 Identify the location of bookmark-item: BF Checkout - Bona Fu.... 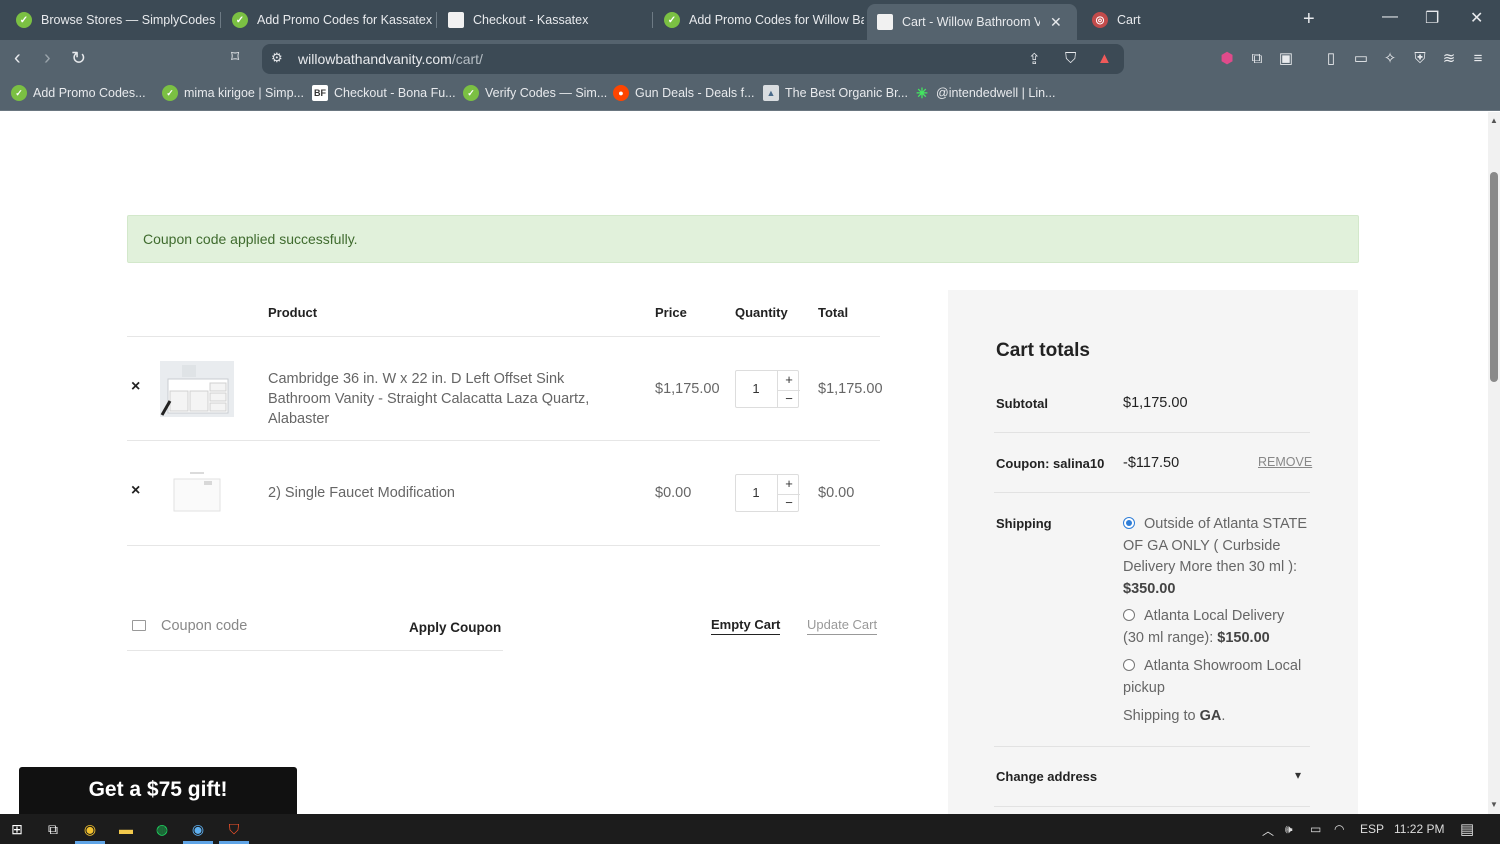
(384, 93).